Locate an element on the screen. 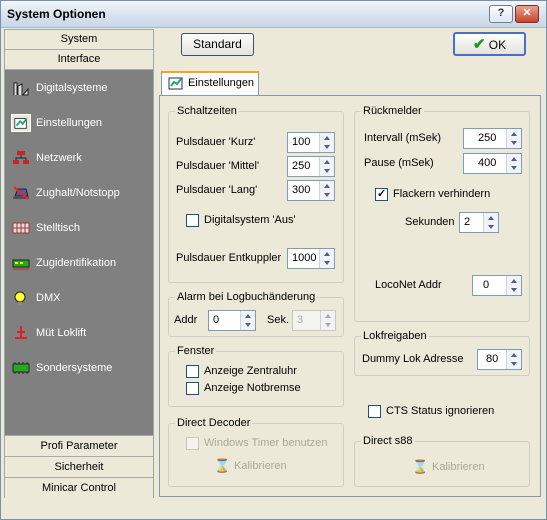 This screenshot has width=547, height=520. sekunden-stepper: 2 is located at coordinates (479, 222).